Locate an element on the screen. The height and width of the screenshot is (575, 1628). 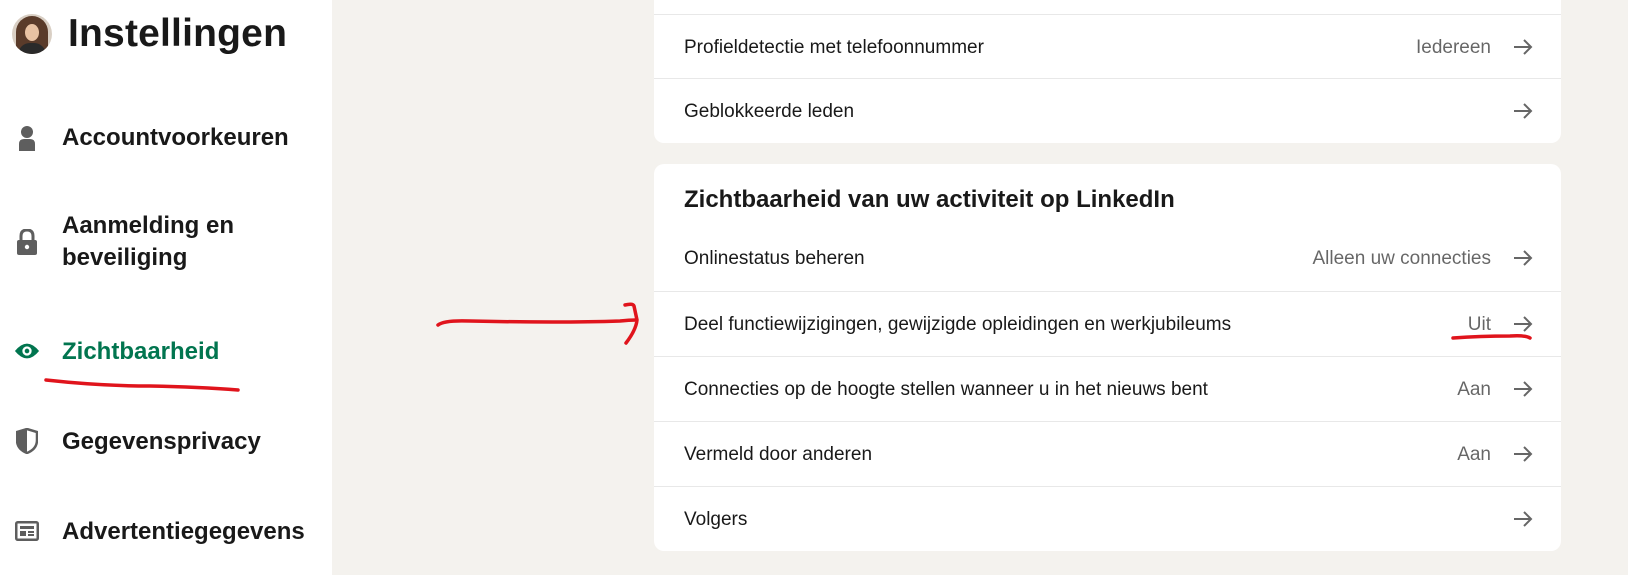
setting-label: Profieldetectie met telefoonnummer is located at coordinates (834, 47).